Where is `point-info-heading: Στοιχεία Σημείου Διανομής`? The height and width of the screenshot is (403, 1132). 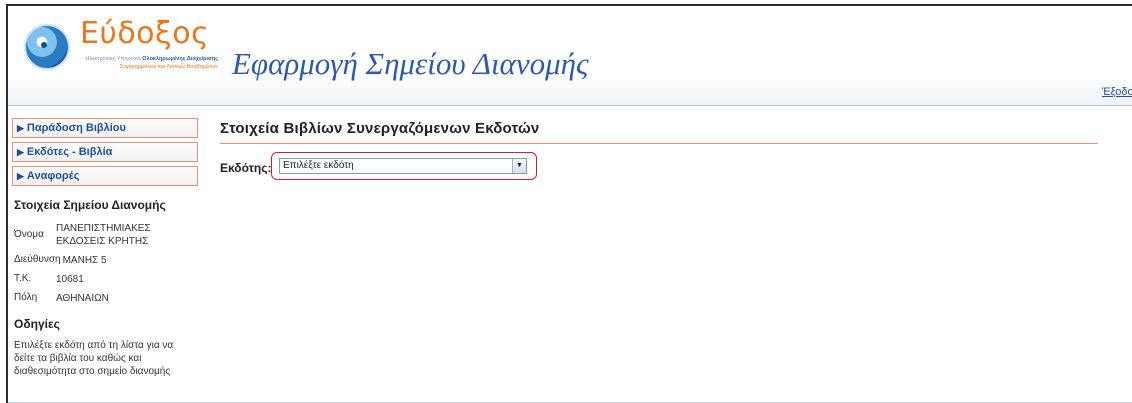 point-info-heading: Στοιχεία Σημείου Διανομής is located at coordinates (90, 205).